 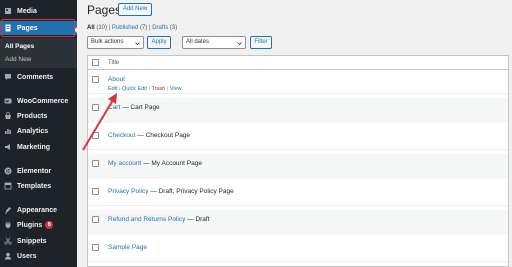 I want to click on row-title: About, so click(x=116, y=79).